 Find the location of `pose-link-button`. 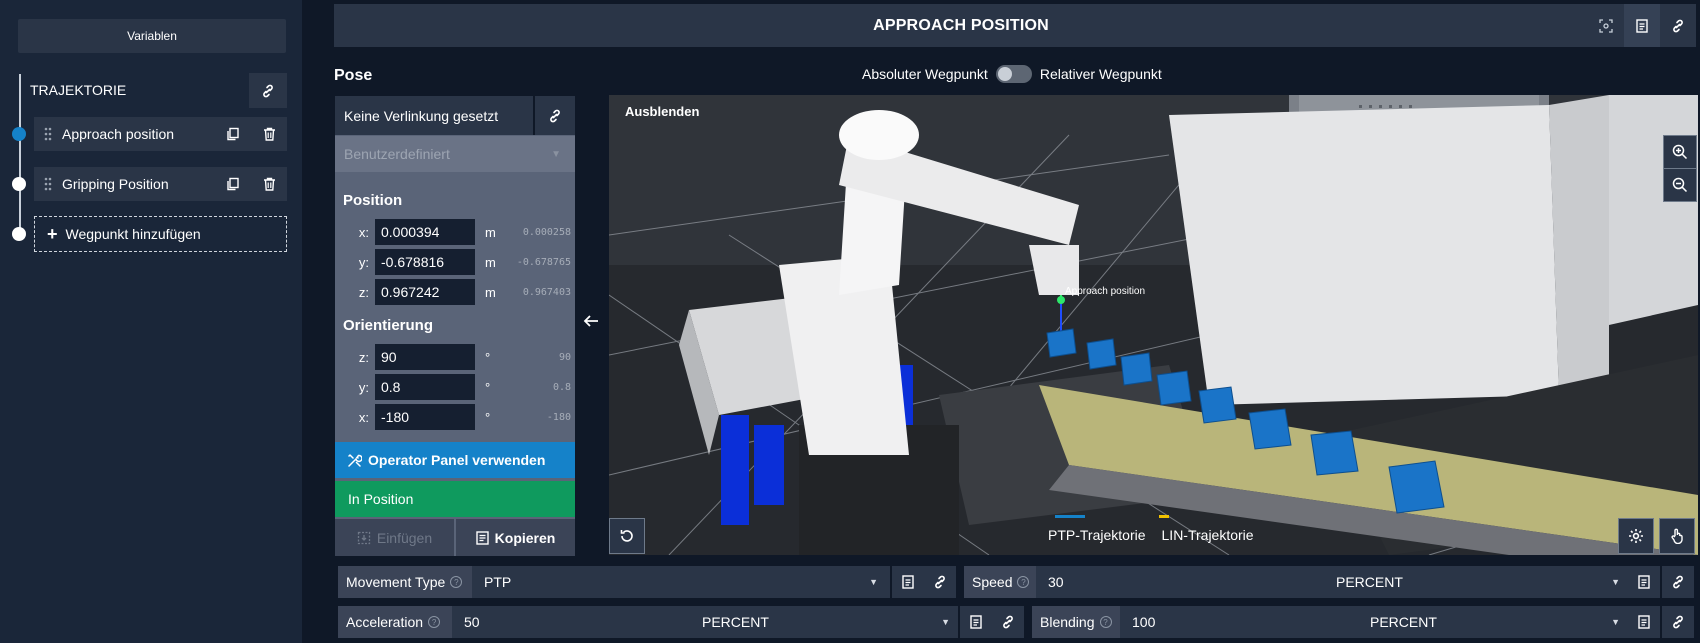

pose-link-button is located at coordinates (555, 115).